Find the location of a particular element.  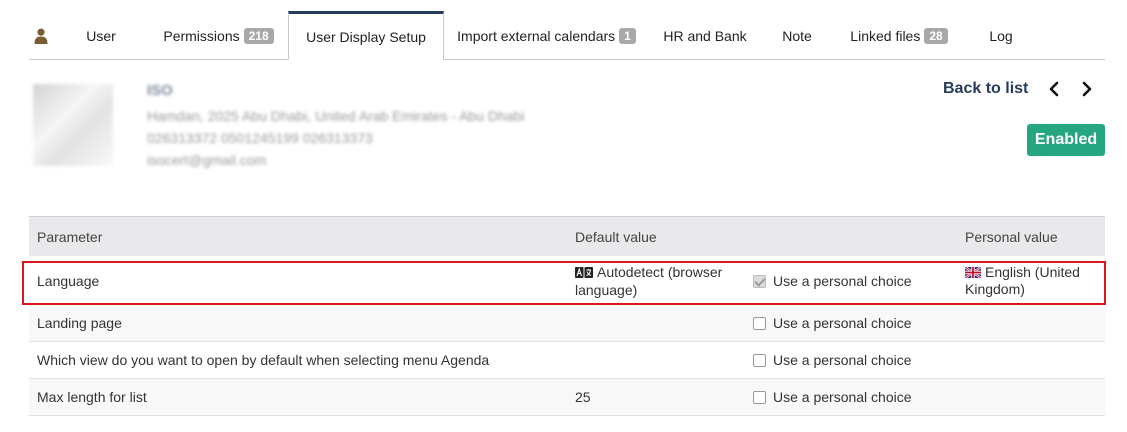

uk-flag-icon is located at coordinates (973, 272).